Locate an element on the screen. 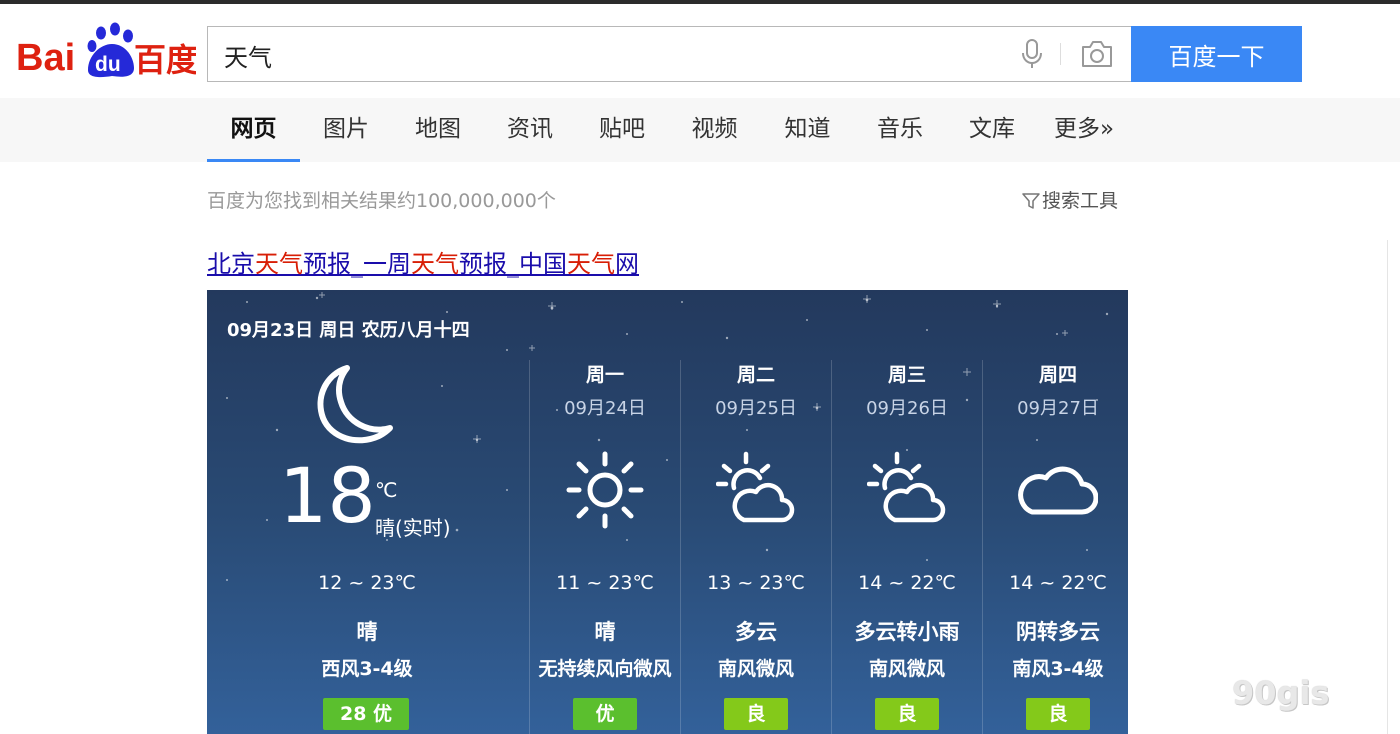 This screenshot has height=734, width=1400. forecast-date: 09月24日 is located at coordinates (605, 408).